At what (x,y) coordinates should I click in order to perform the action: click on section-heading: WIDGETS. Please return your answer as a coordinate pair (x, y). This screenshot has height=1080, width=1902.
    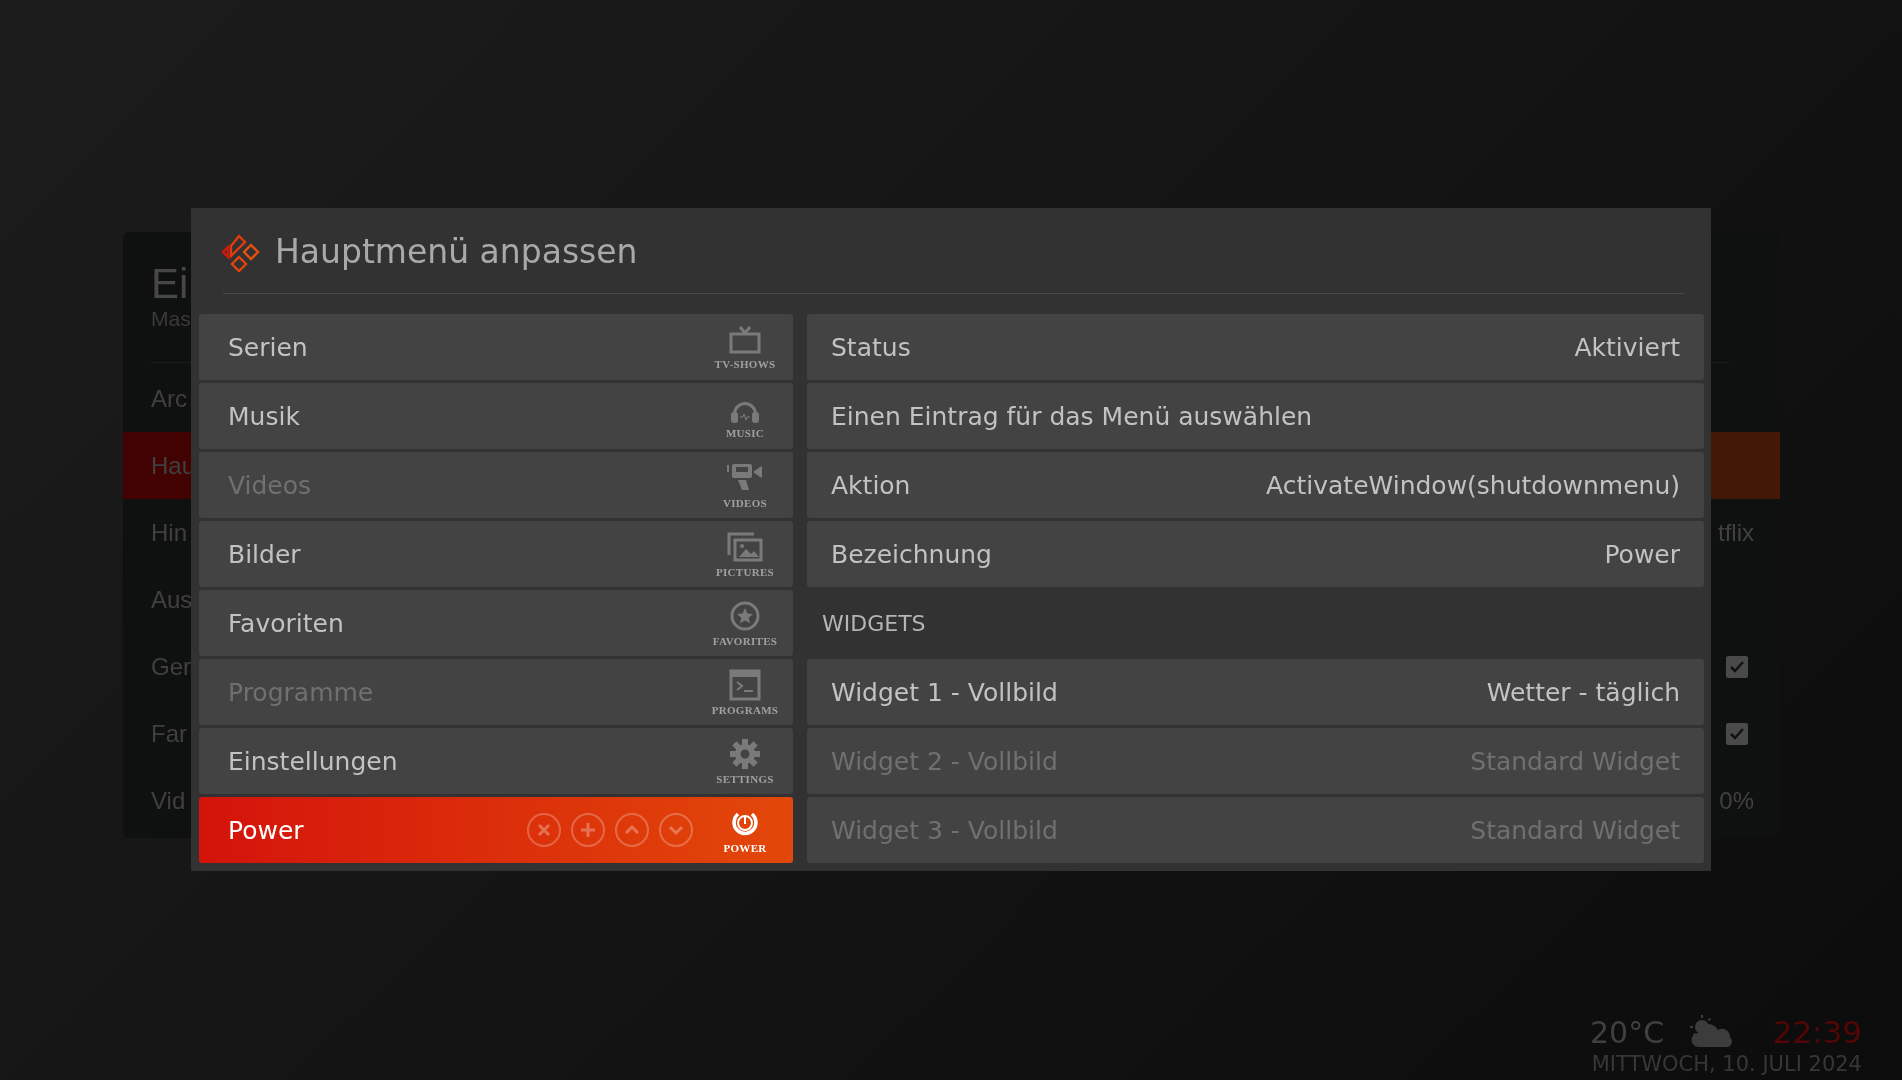
    Looking at the image, I should click on (874, 623).